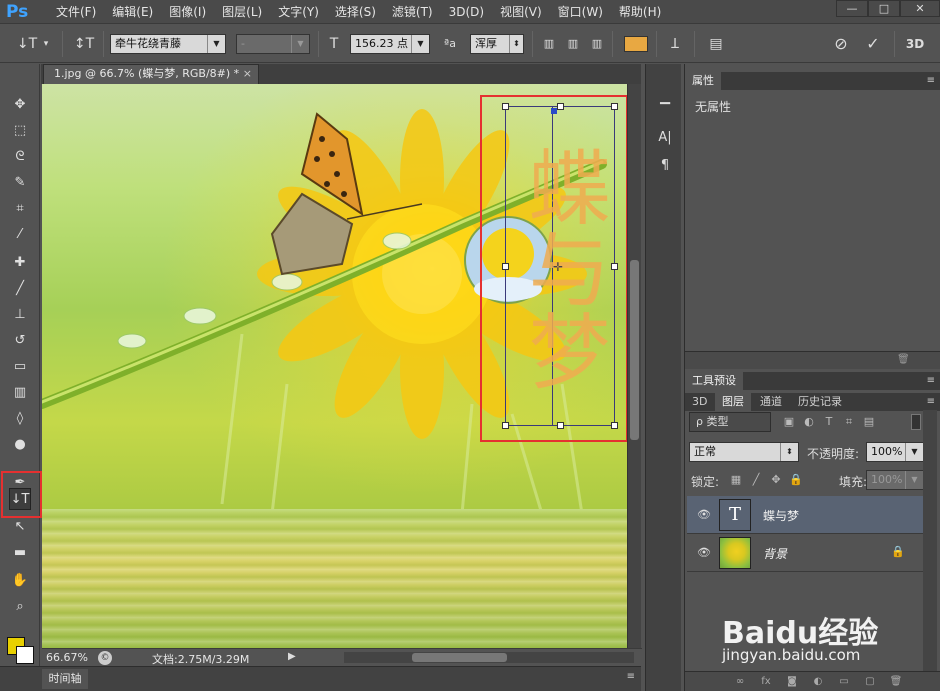  I want to click on tool-preset-icon: ↓T, so click(27, 44).